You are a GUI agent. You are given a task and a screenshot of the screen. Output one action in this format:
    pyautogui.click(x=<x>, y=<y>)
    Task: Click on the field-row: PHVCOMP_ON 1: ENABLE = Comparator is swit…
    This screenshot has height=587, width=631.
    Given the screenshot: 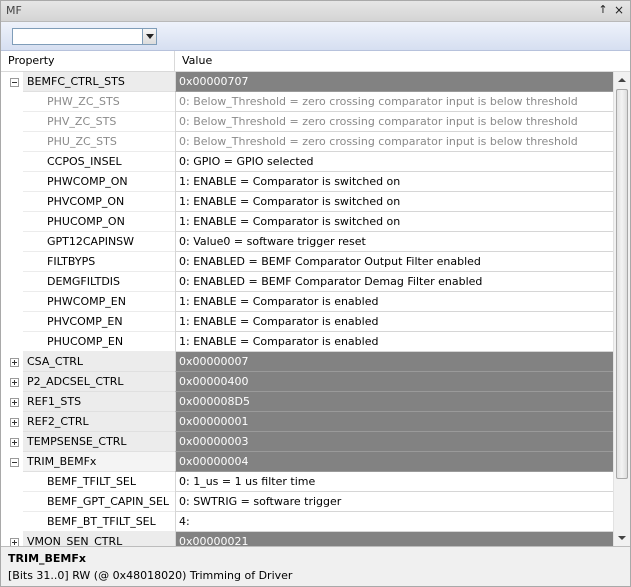 What is the action you would take?
    pyautogui.click(x=307, y=202)
    